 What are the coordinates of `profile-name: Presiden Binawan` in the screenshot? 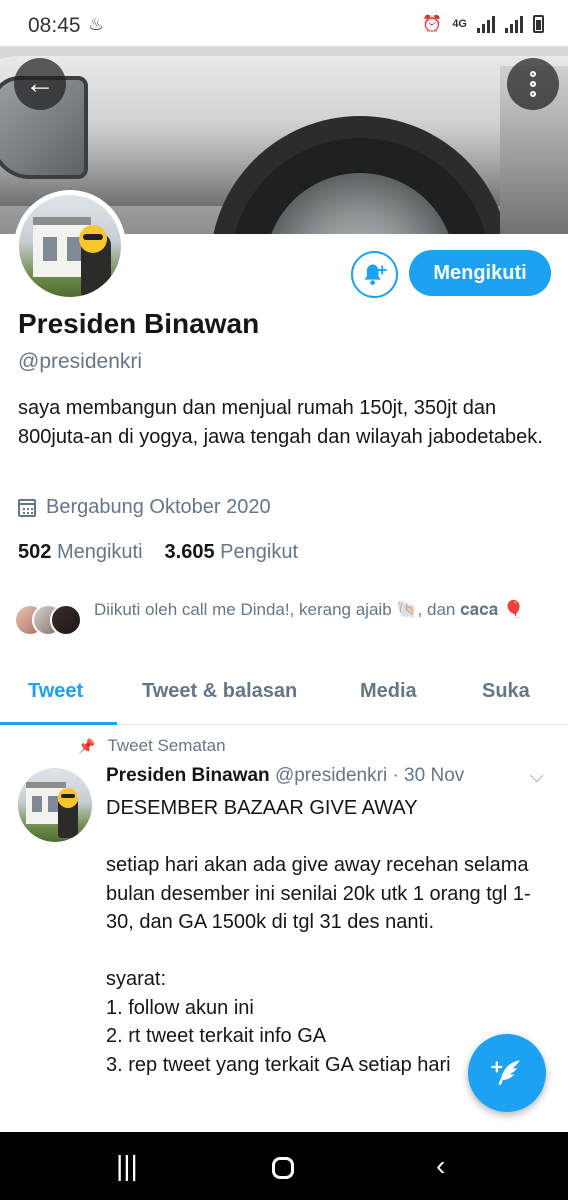 It's located at (139, 323).